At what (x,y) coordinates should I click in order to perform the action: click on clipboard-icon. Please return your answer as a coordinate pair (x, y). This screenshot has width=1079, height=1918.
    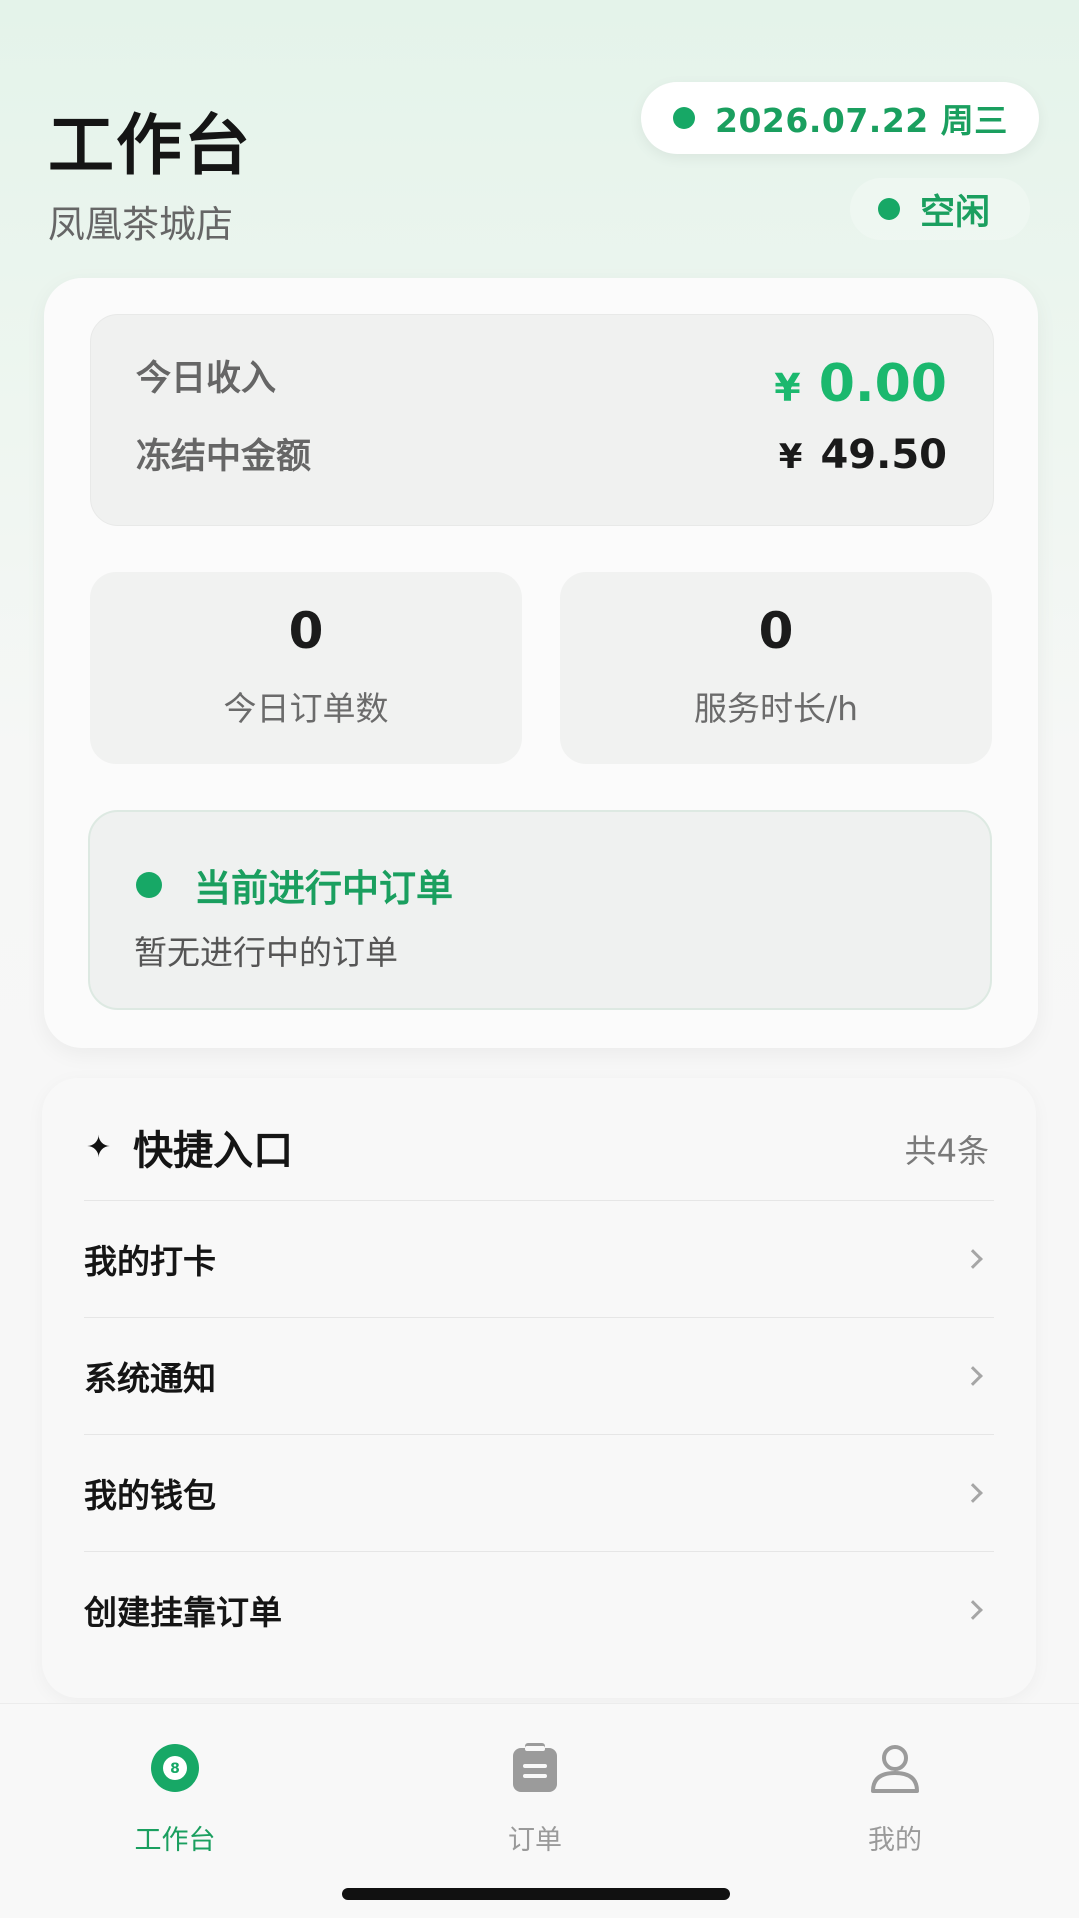
    Looking at the image, I should click on (535, 1768).